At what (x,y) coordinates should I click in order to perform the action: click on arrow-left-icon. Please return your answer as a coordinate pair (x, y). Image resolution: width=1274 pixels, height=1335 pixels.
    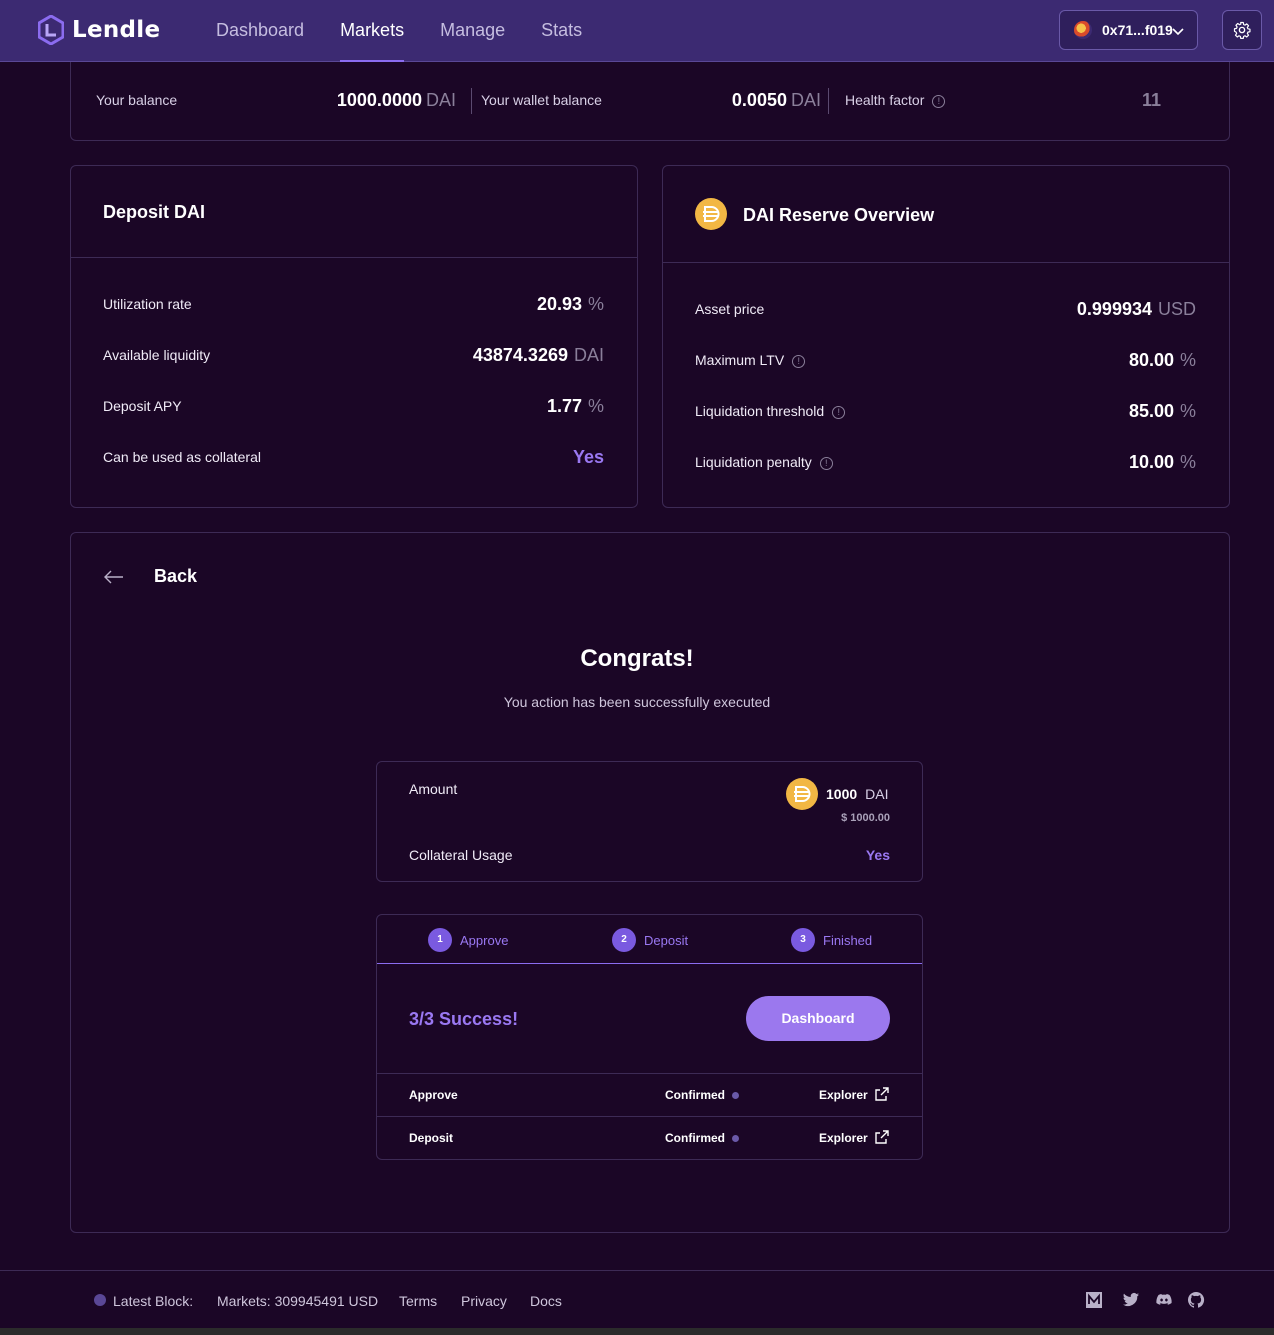
    Looking at the image, I should click on (113, 576).